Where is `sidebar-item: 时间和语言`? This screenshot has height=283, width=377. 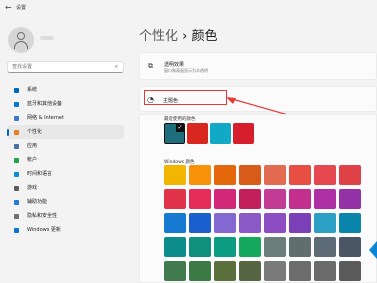
sidebar-item: 时间和语言 is located at coordinates (65, 174).